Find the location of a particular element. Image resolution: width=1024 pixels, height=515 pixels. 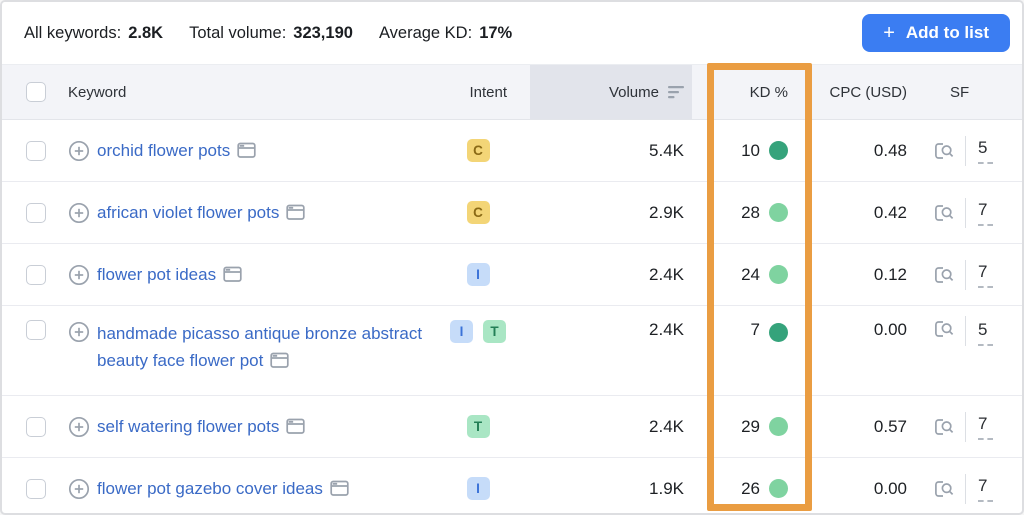

kd-value: 7 is located at coordinates (755, 329).